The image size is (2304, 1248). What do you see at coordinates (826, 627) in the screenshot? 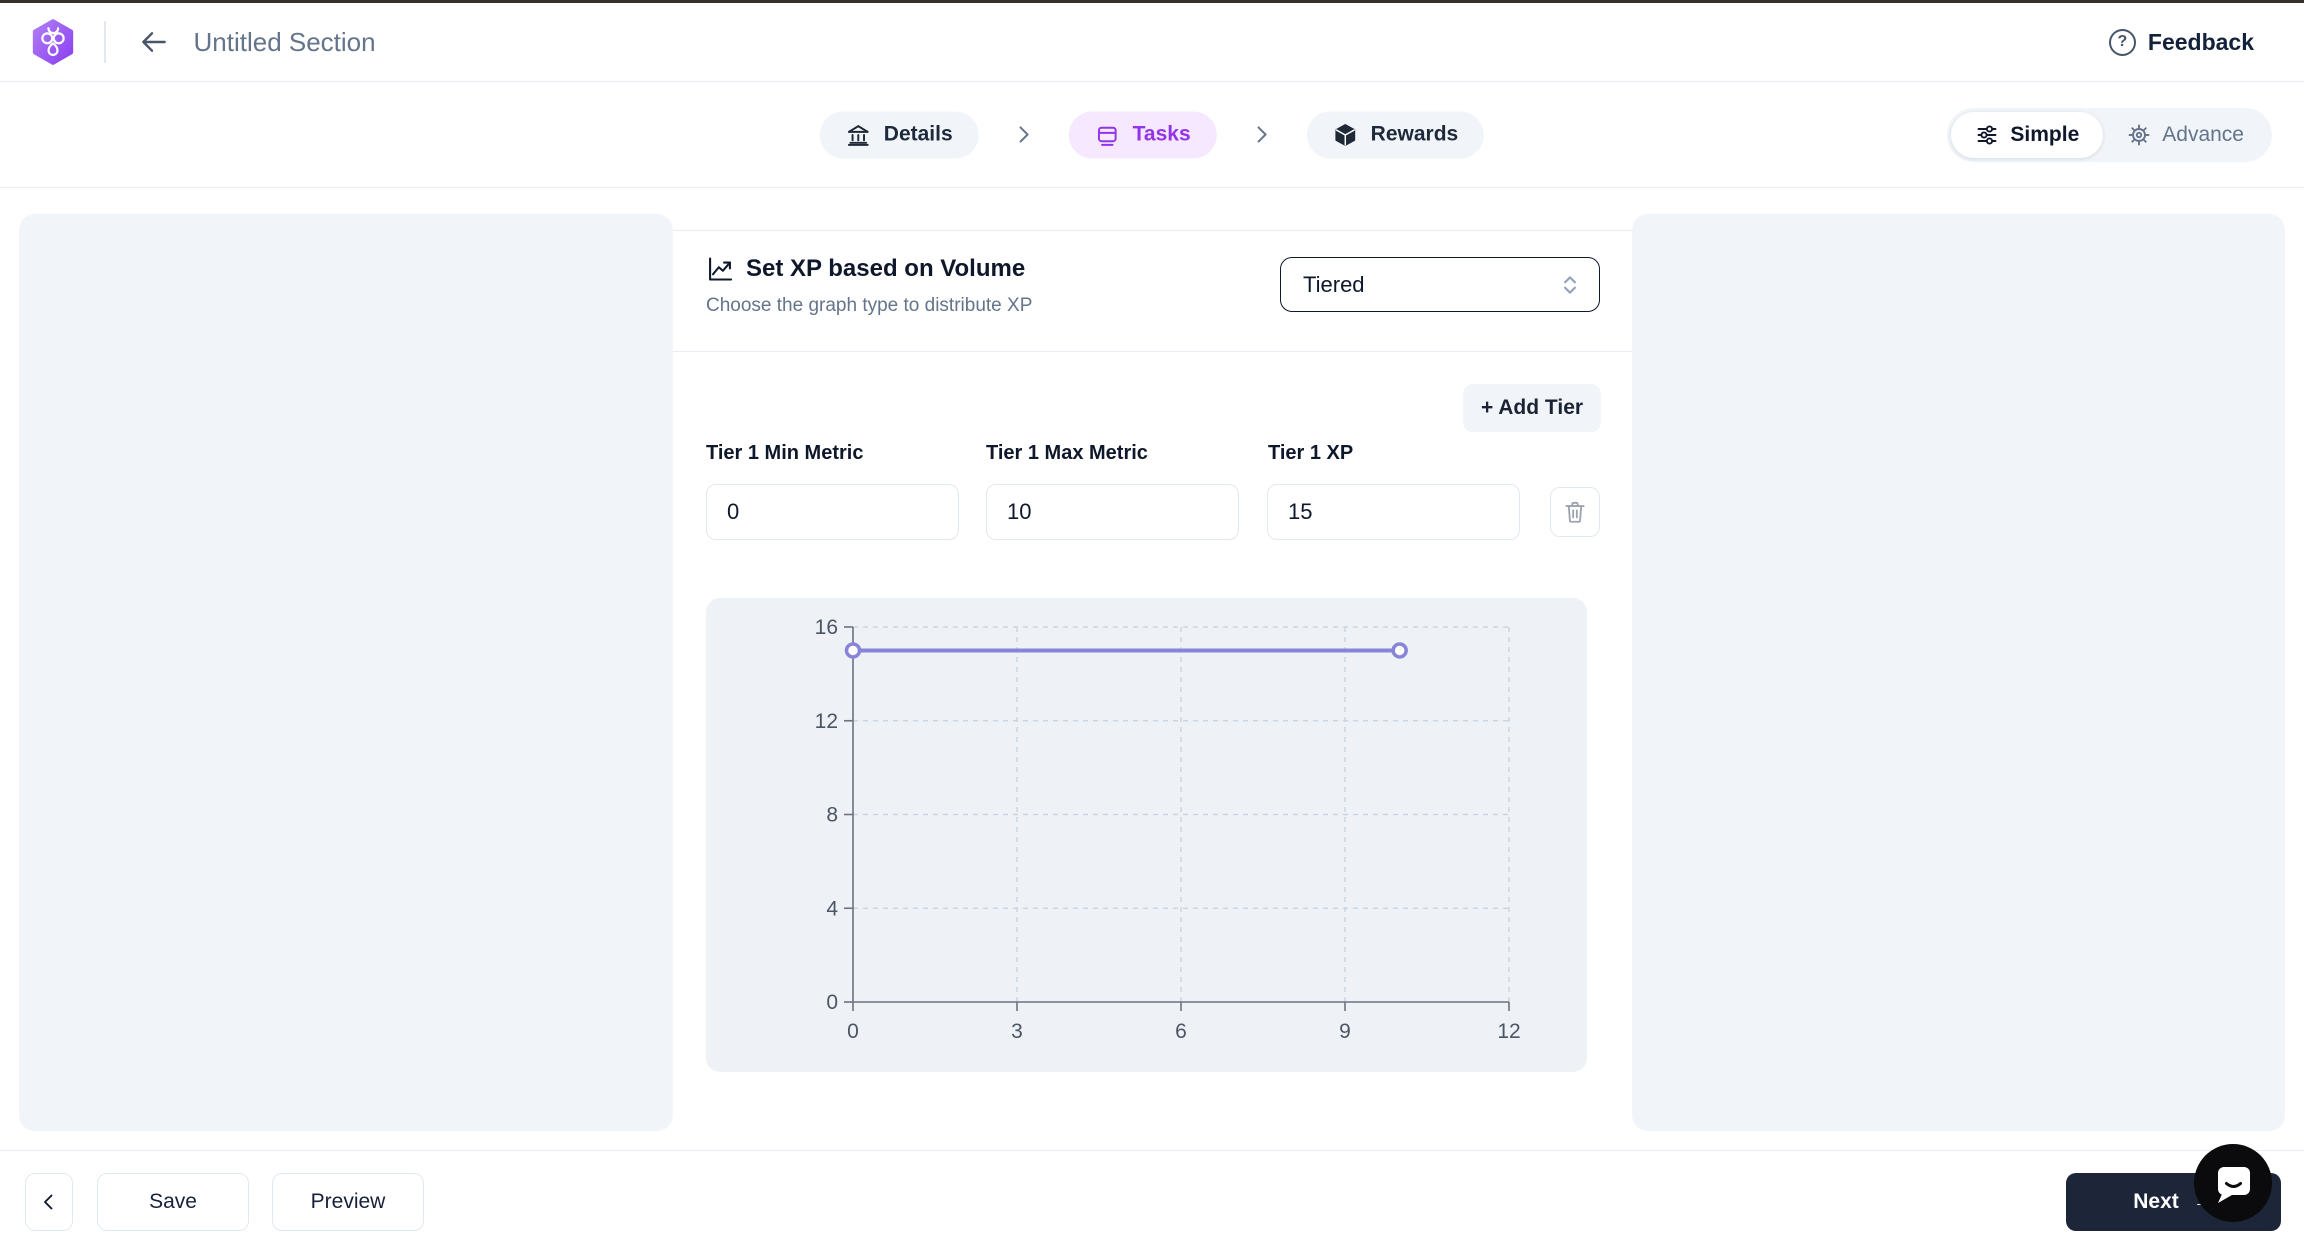
I see `svg-text: 16` at bounding box center [826, 627].